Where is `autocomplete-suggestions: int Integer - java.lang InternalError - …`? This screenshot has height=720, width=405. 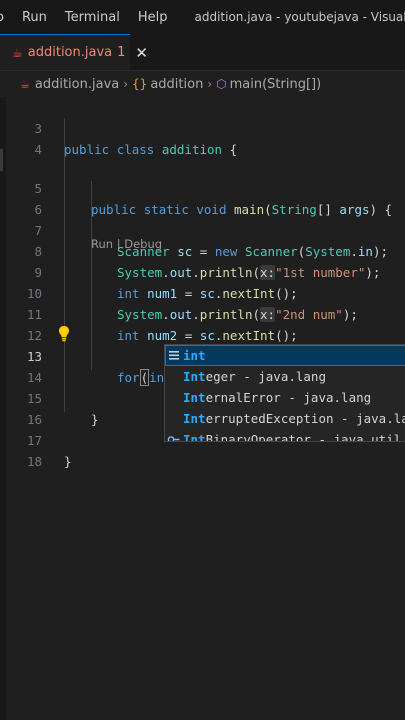
autocomplete-suggestions: int Integer - java.lang InternalError - … is located at coordinates (284, 393).